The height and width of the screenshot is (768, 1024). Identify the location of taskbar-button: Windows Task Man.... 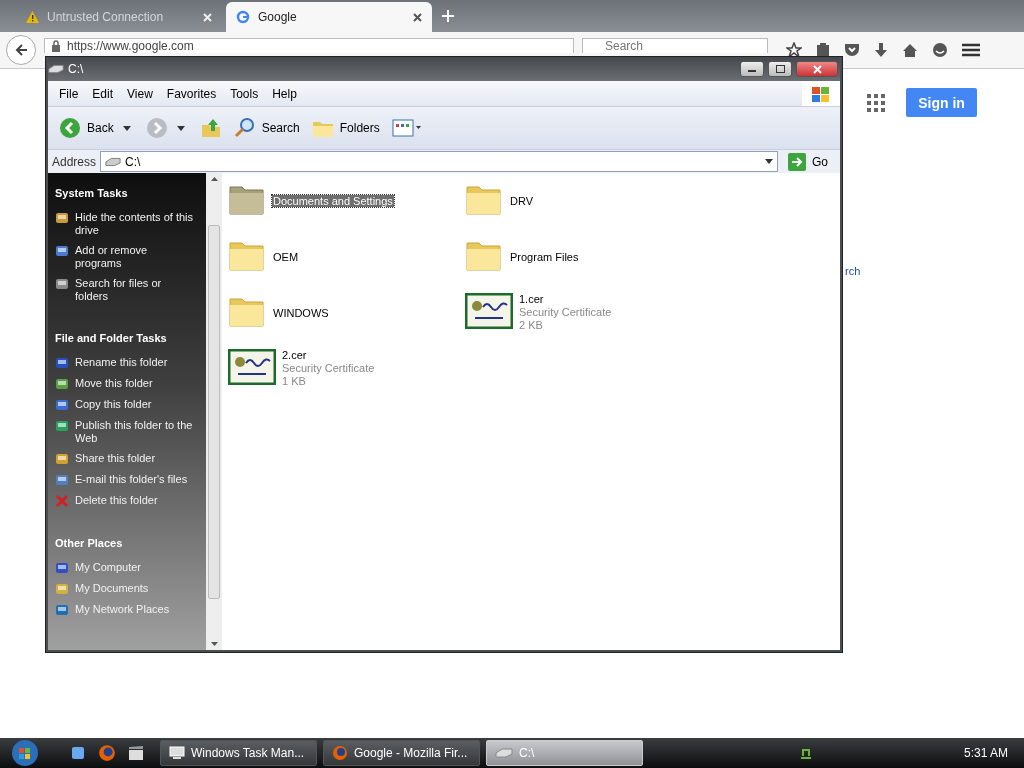
(238, 753).